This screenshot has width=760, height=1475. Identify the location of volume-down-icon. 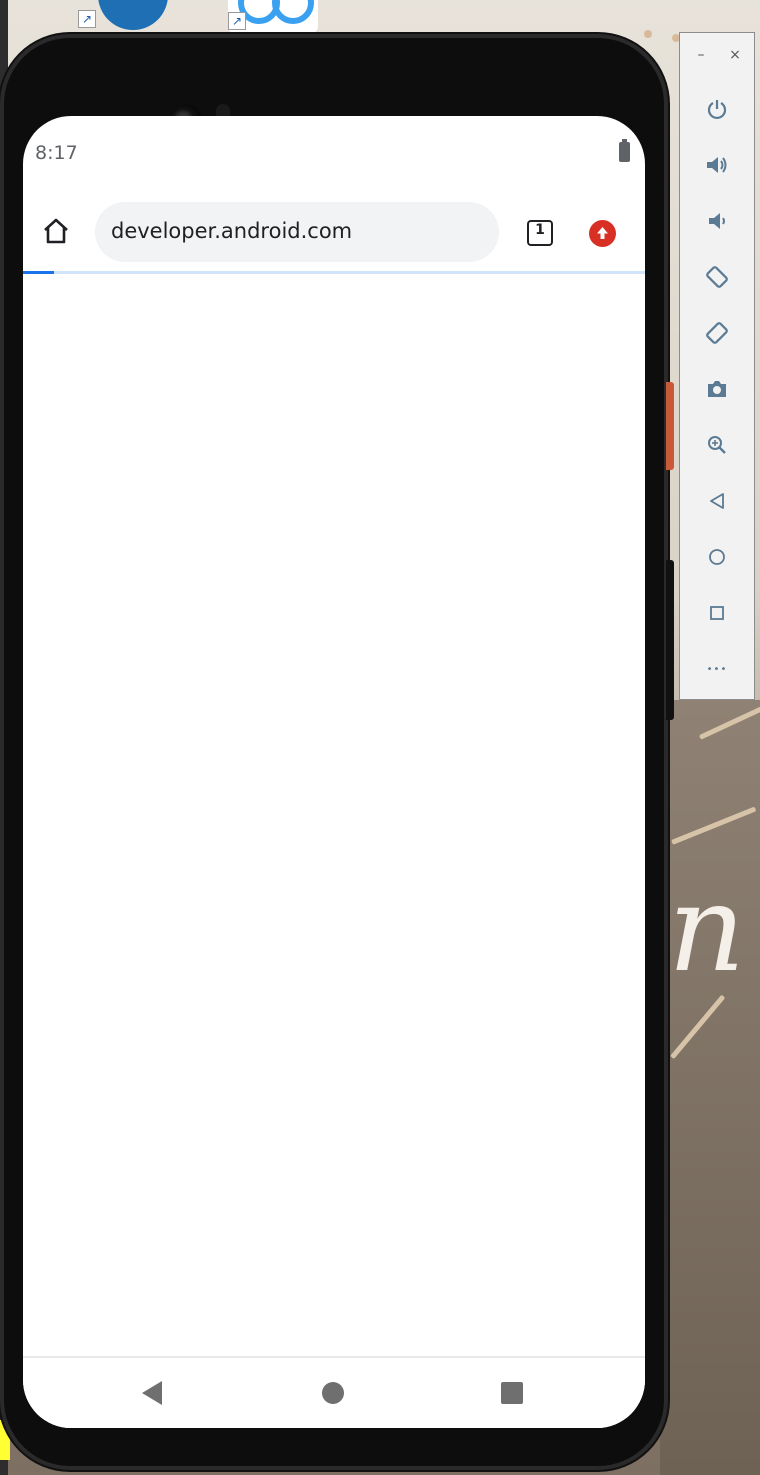
(717, 221).